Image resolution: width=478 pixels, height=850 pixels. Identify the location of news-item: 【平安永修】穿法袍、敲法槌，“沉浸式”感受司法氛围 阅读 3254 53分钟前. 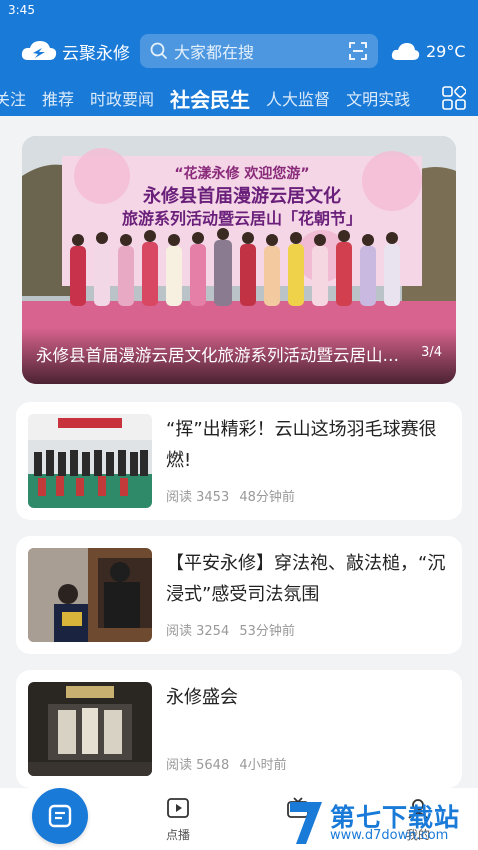
(239, 595).